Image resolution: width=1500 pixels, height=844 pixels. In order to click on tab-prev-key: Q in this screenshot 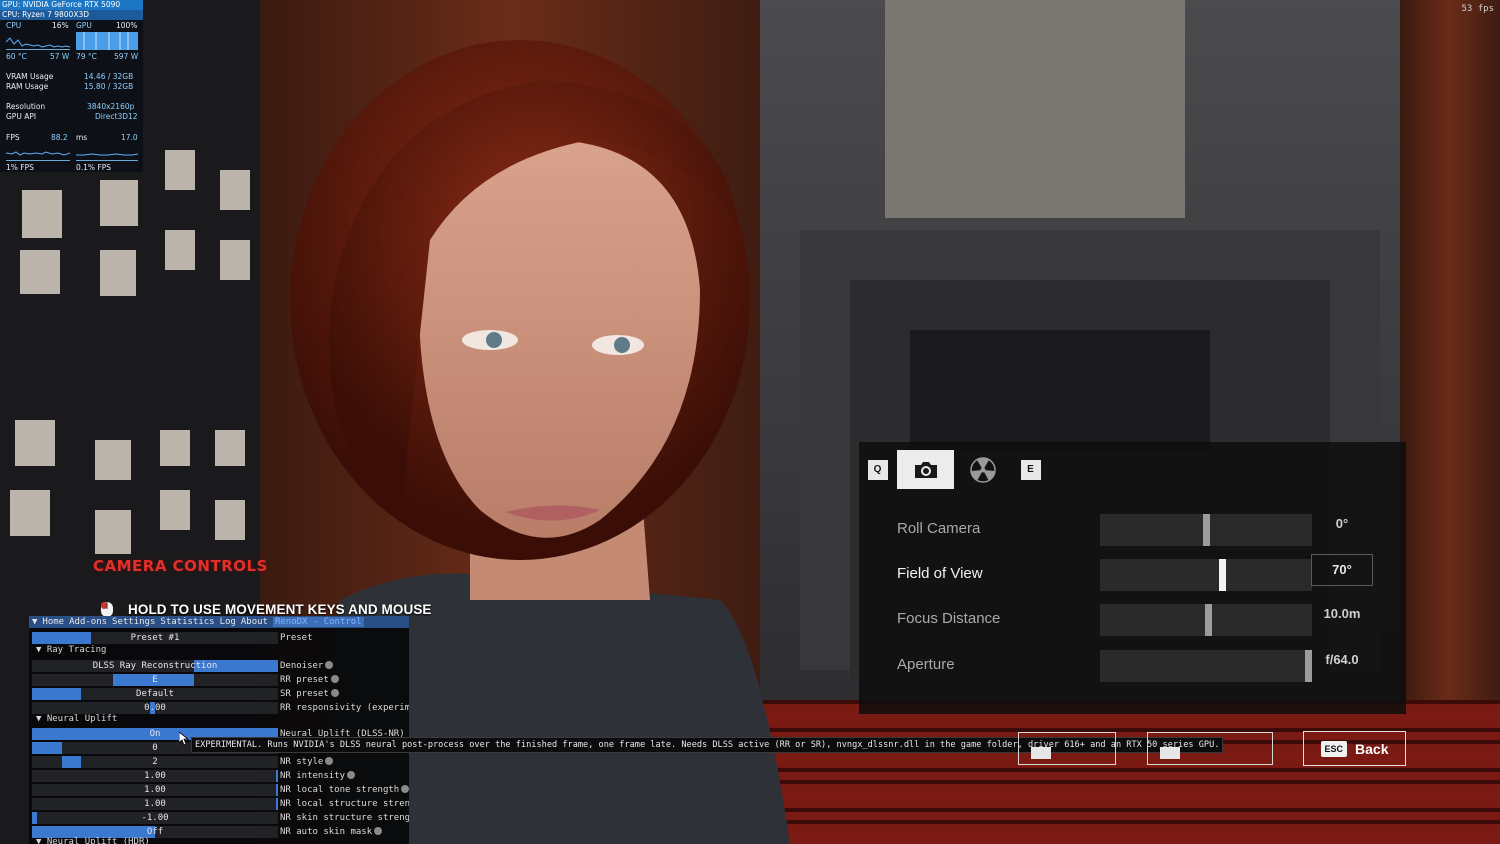, I will do `click(877, 469)`.